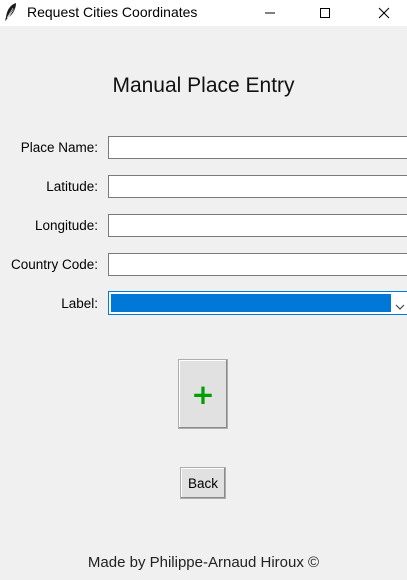 Image resolution: width=407 pixels, height=580 pixels. I want to click on minimize-icon, so click(270, 13).